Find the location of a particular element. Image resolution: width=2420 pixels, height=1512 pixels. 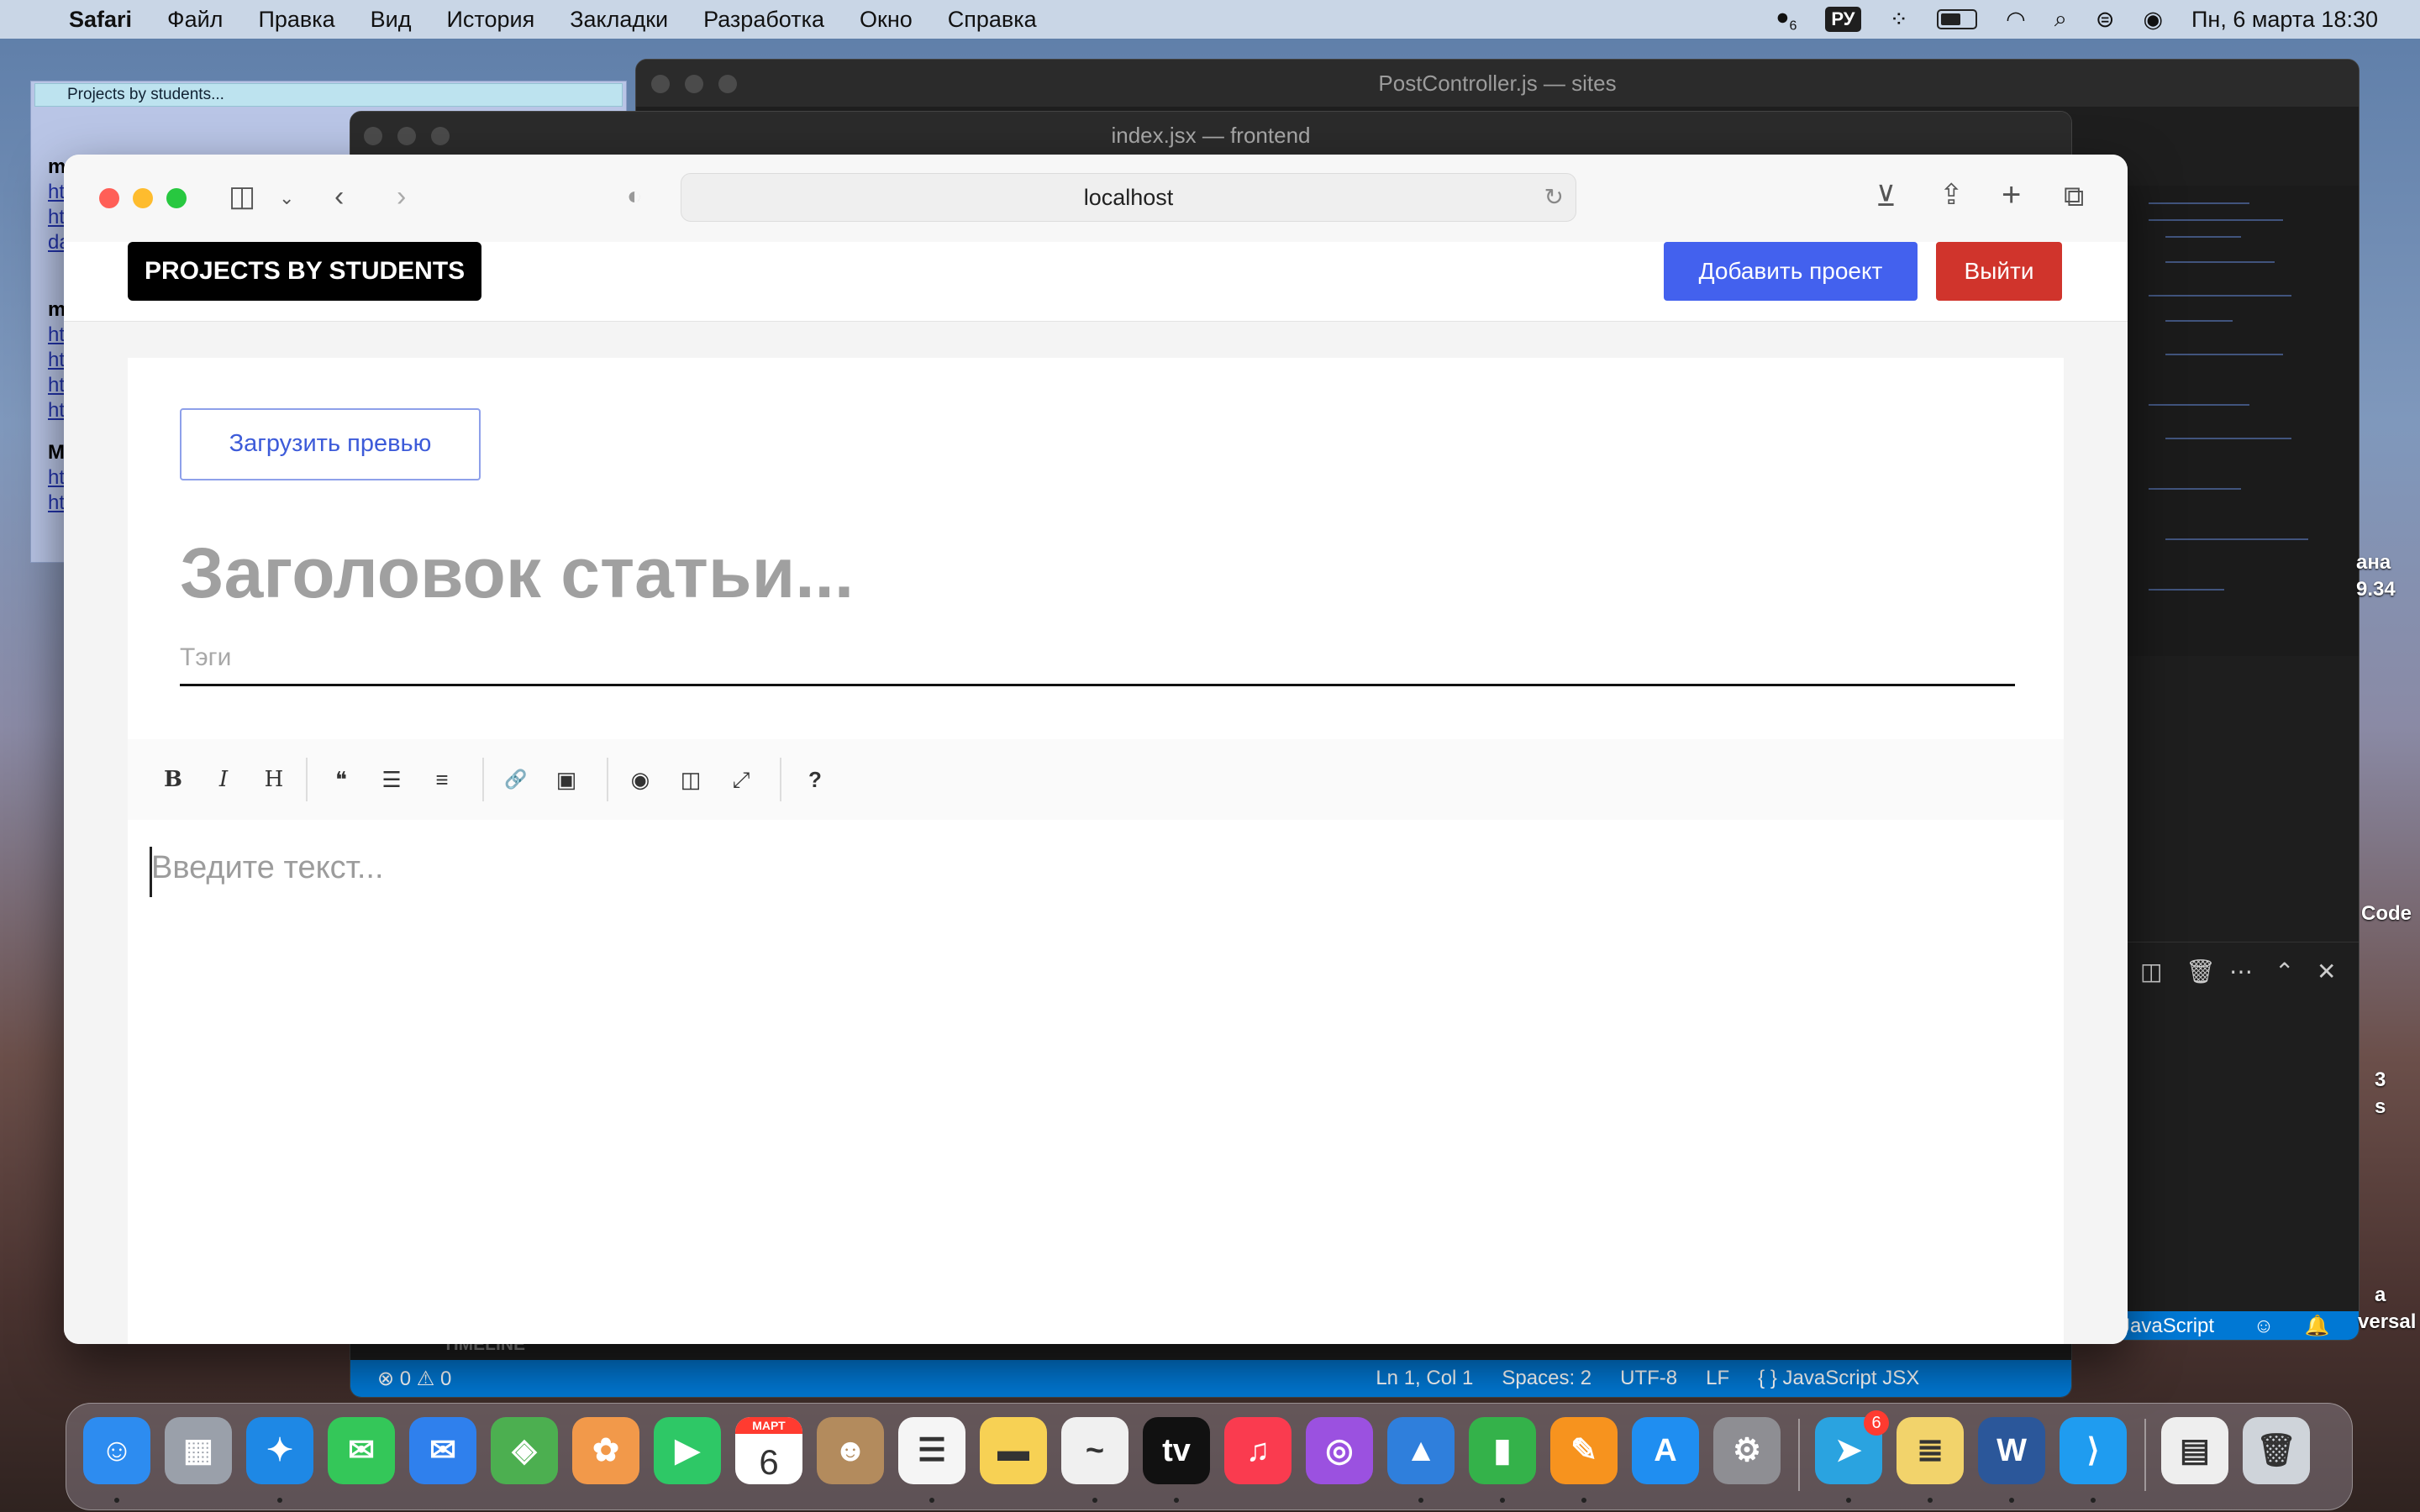

dock-document-icon: ▤ is located at coordinates (2194, 1450).